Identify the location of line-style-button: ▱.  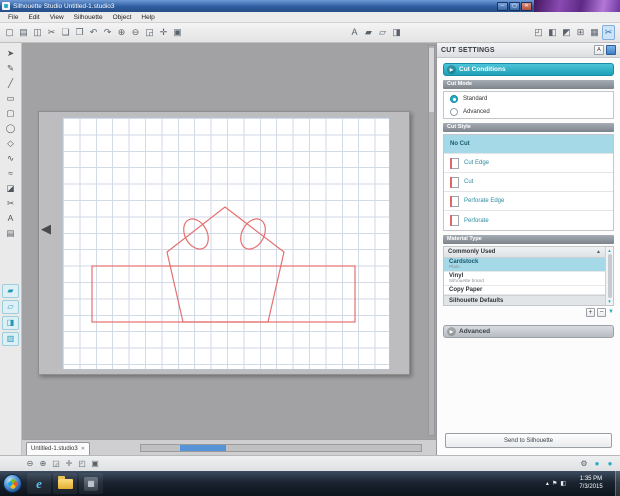
(382, 32).